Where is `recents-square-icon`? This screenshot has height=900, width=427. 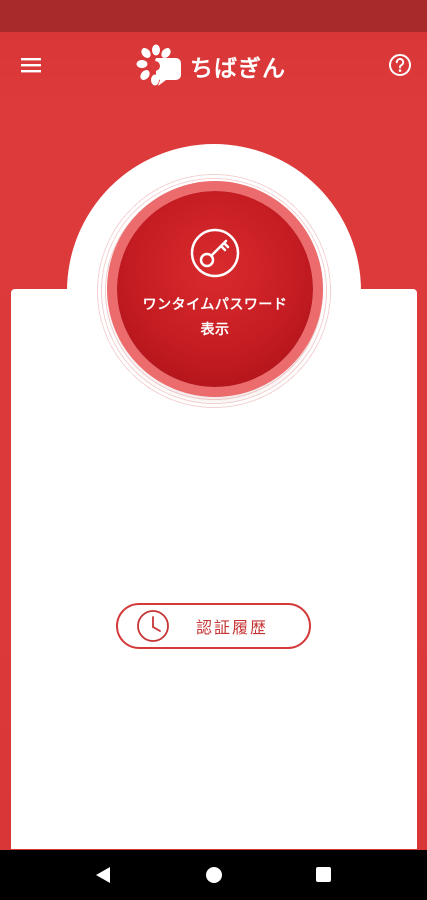
recents-square-icon is located at coordinates (323, 874).